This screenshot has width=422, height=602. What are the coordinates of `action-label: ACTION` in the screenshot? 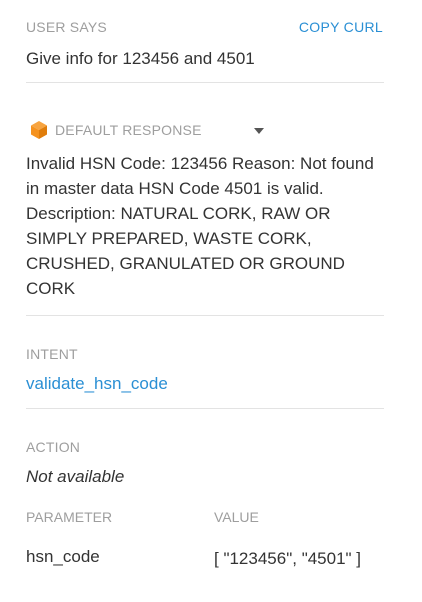 It's located at (53, 447).